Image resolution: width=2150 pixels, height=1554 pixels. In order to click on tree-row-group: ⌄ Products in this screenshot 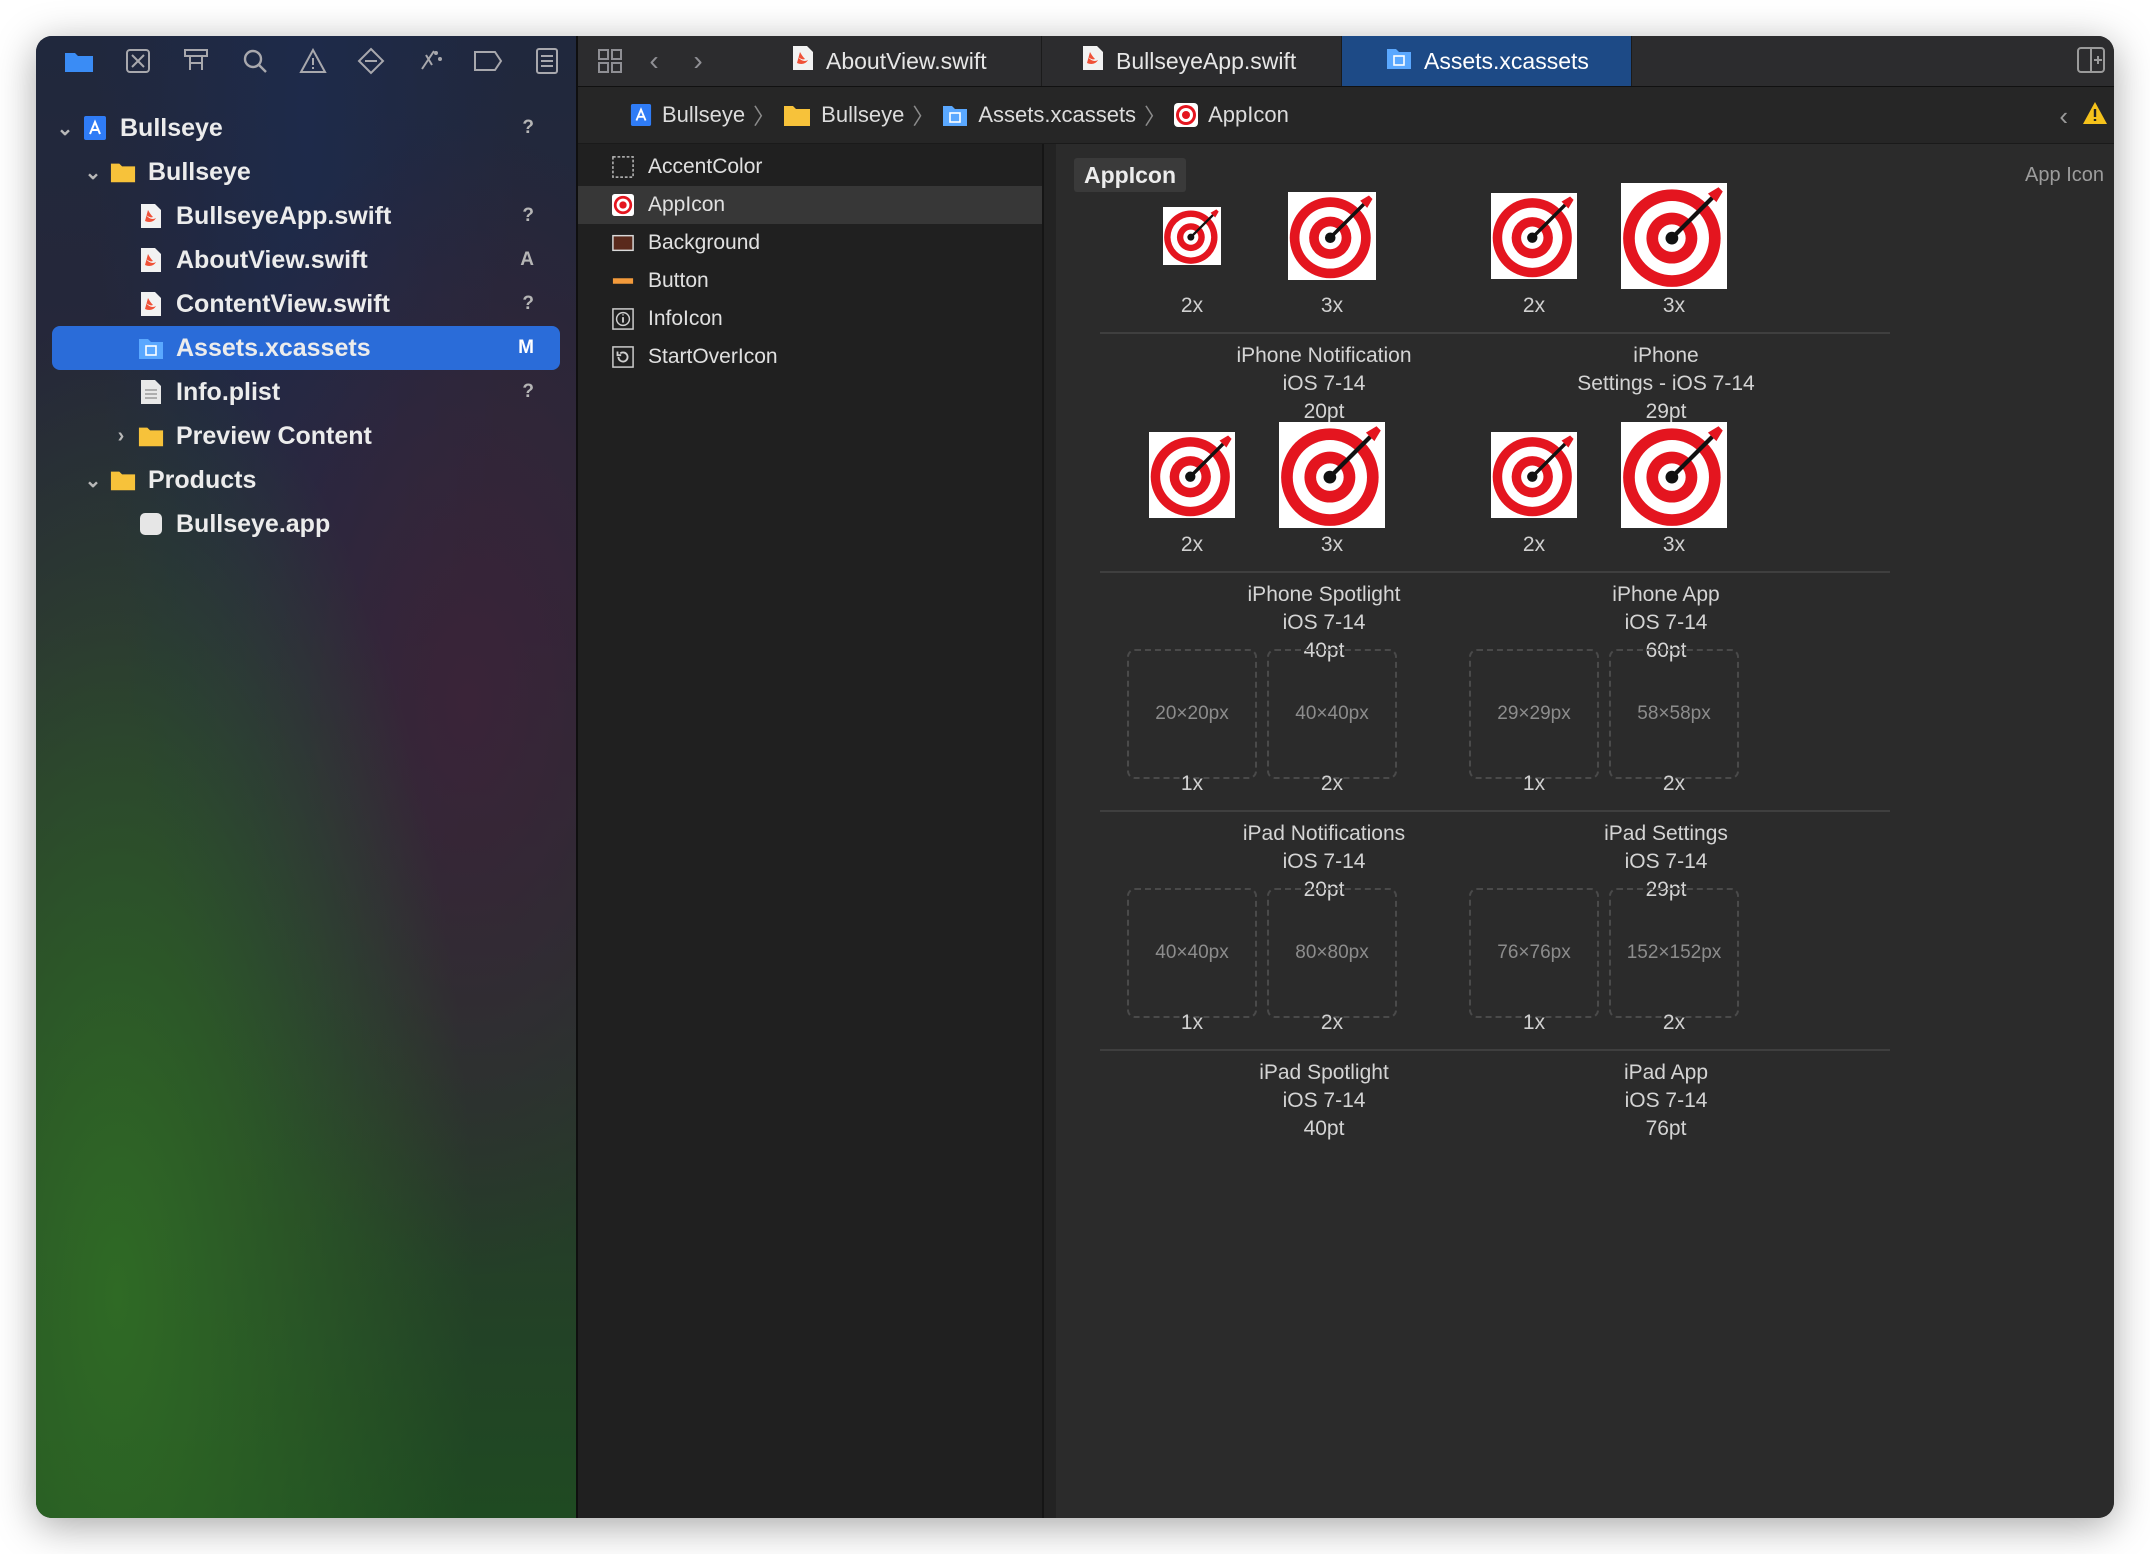, I will do `click(306, 480)`.